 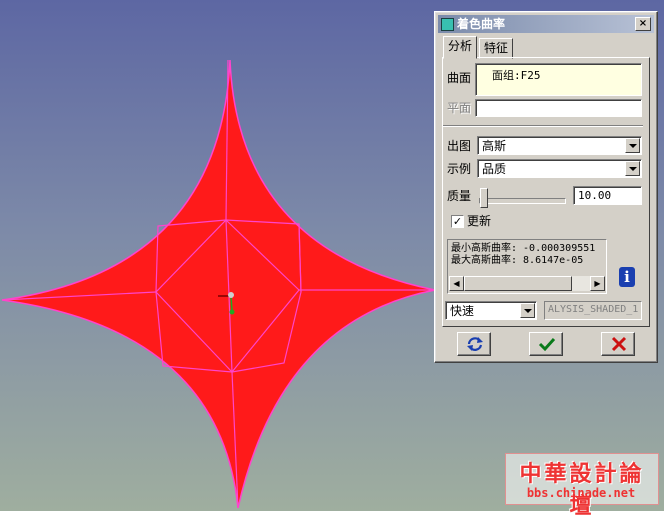 I want to click on quality-slider-handle, so click(x=484, y=198).